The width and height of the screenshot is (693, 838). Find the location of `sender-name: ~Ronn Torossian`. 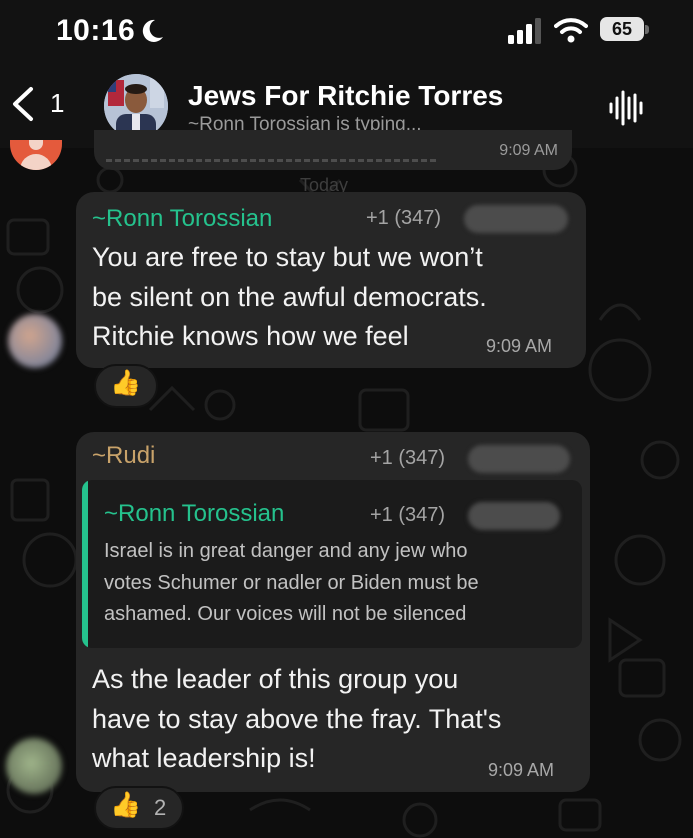

sender-name: ~Ronn Torossian is located at coordinates (182, 219).